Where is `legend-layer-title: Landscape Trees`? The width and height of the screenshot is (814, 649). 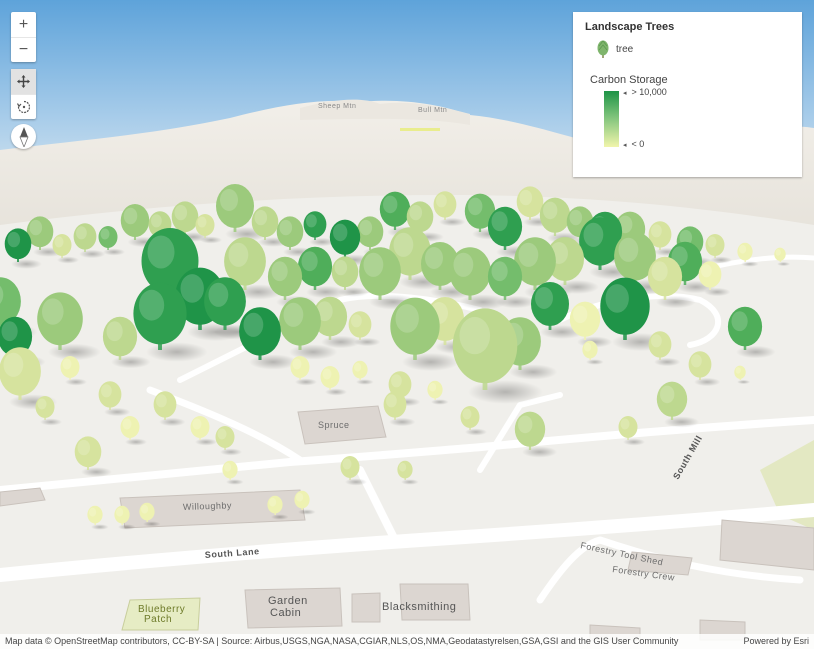 legend-layer-title: Landscape Trees is located at coordinates (630, 27).